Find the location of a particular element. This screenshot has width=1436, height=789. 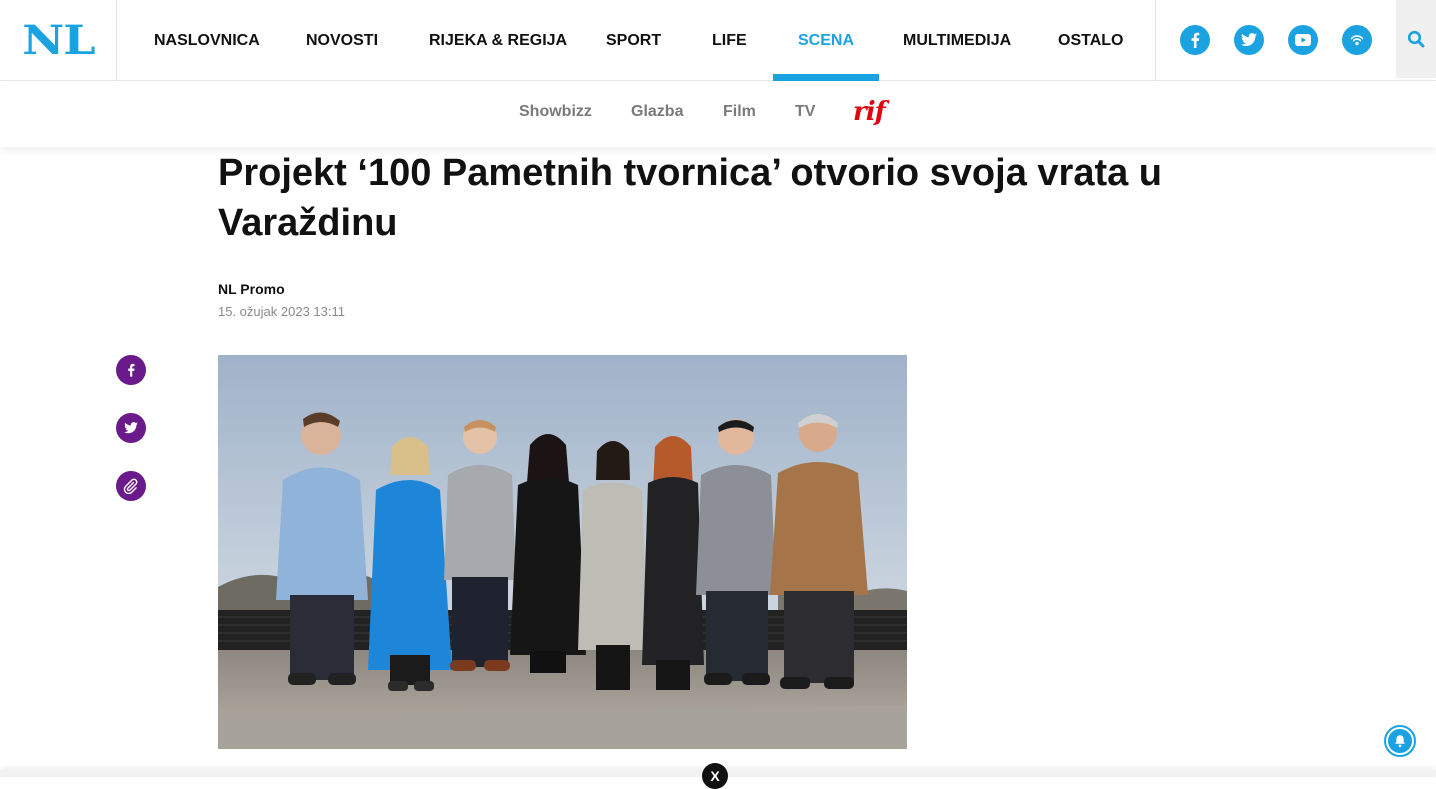

nav-item-life: LIFE is located at coordinates (729, 40).